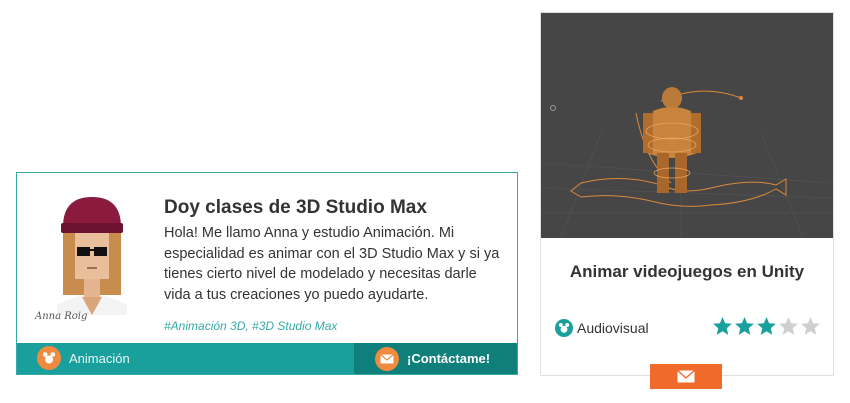 Image resolution: width=850 pixels, height=403 pixels. I want to click on course-category: Audiovisual, so click(602, 328).